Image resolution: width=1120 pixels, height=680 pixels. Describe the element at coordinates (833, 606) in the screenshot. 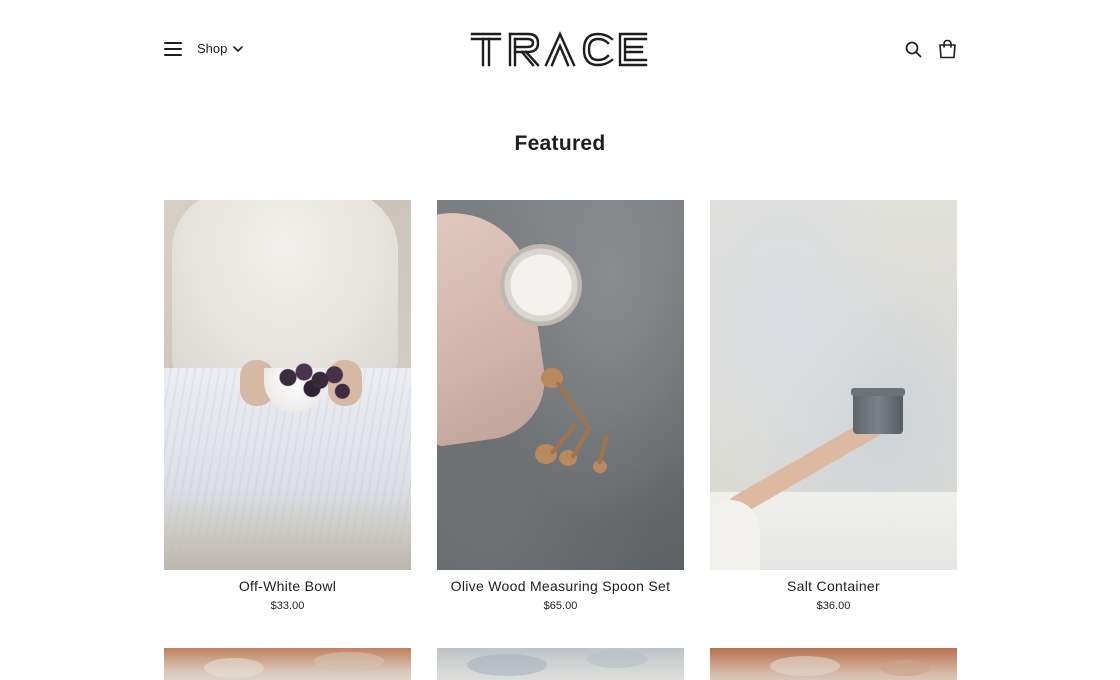

I see `product-price: $36.00` at that location.